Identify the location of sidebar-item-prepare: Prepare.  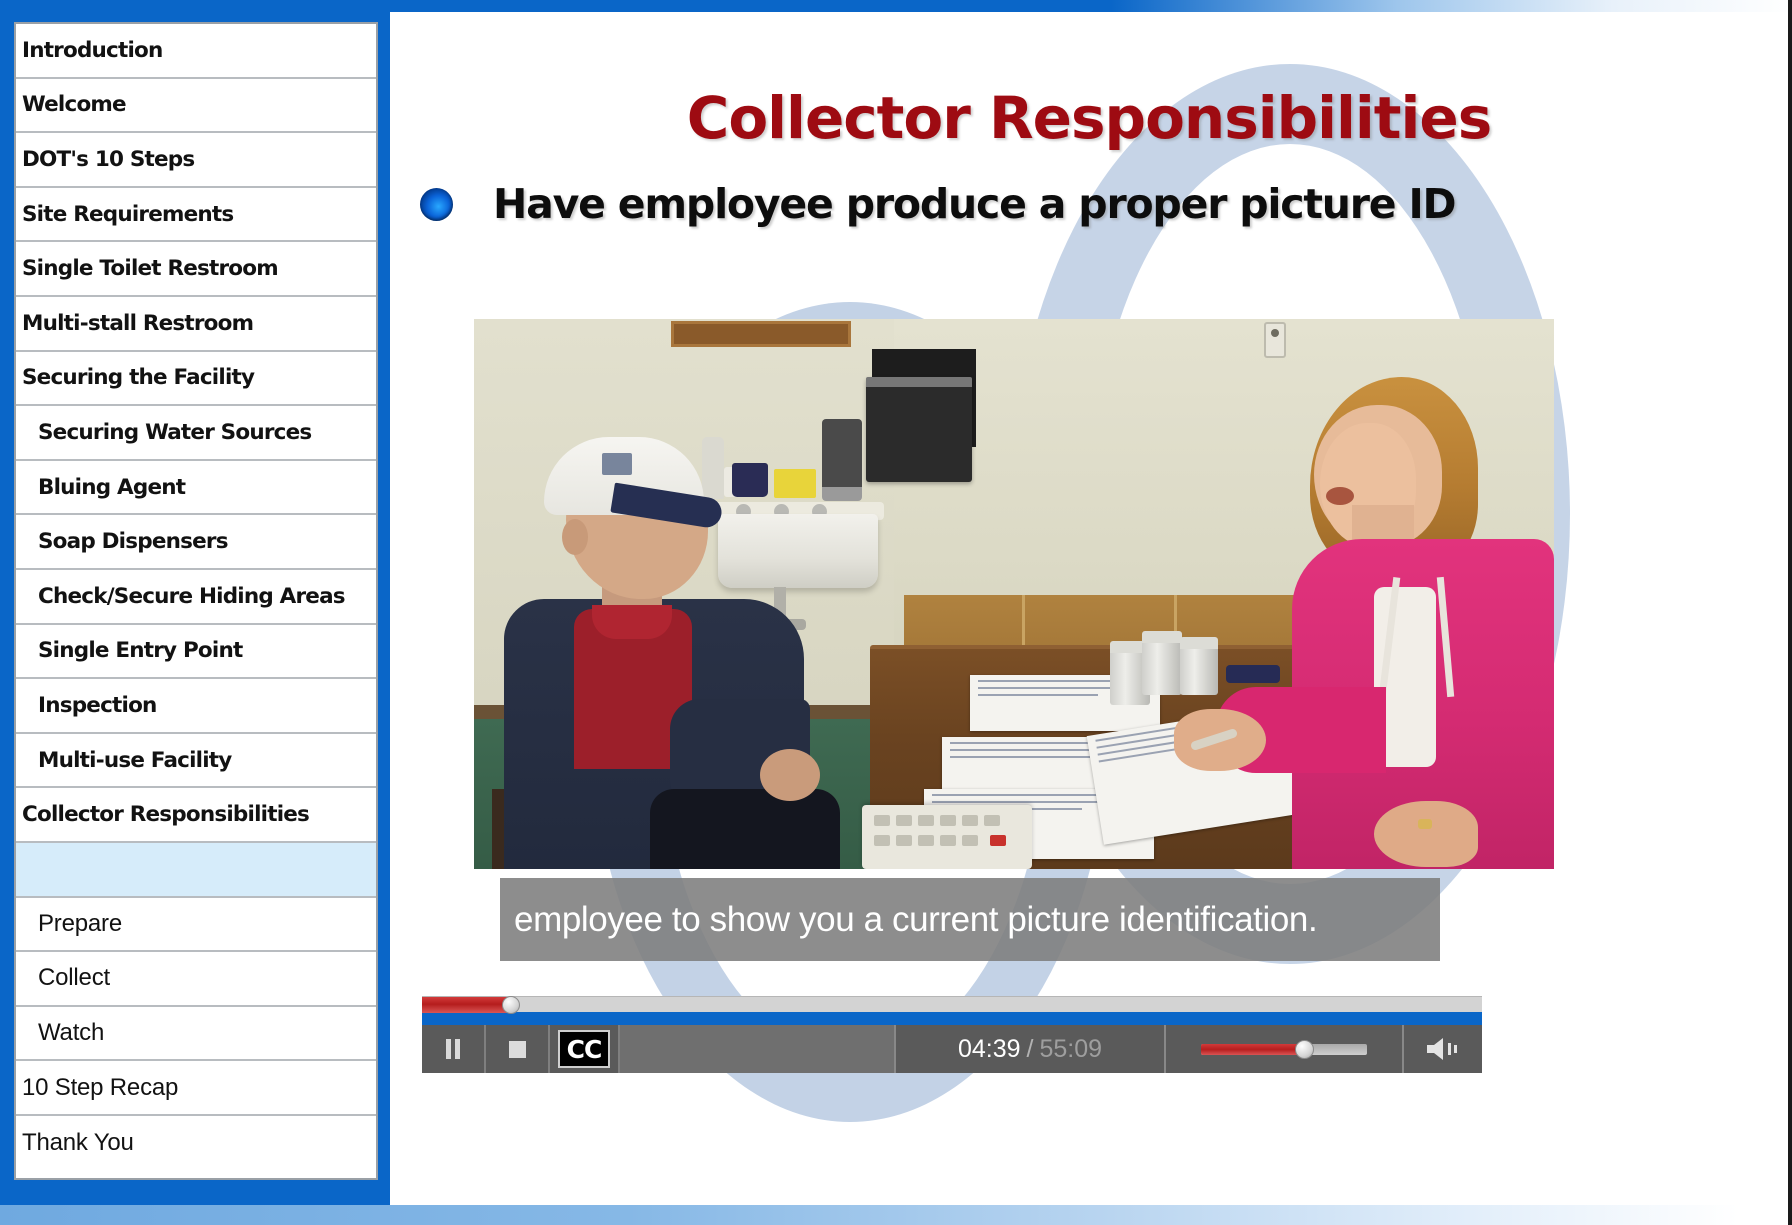
(196, 925).